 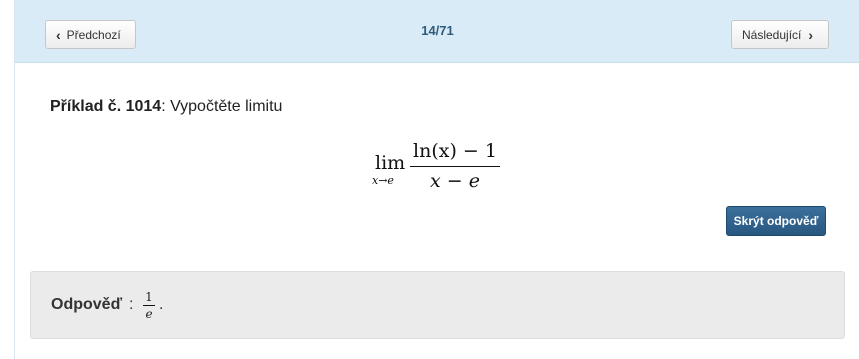 What do you see at coordinates (131, 304) in the screenshot?
I see `answer-colon: :` at bounding box center [131, 304].